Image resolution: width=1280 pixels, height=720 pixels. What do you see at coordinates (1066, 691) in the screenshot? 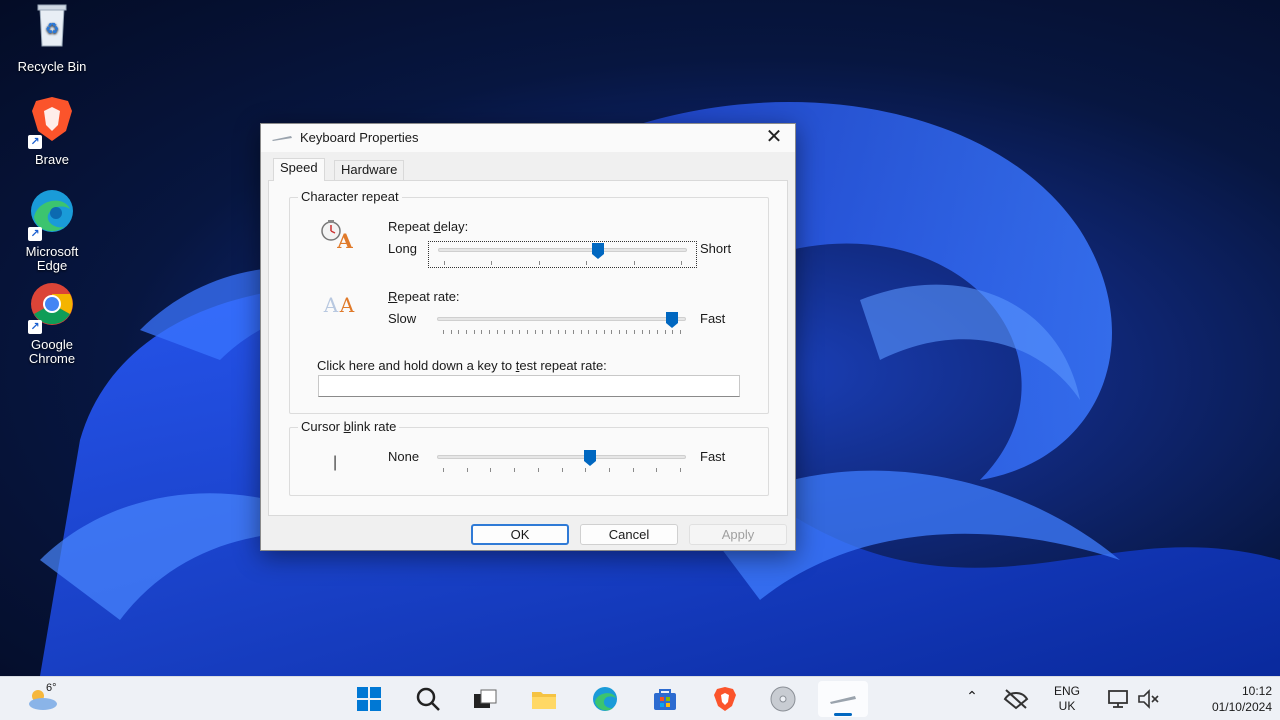
I see `language-code: ENG` at bounding box center [1066, 691].